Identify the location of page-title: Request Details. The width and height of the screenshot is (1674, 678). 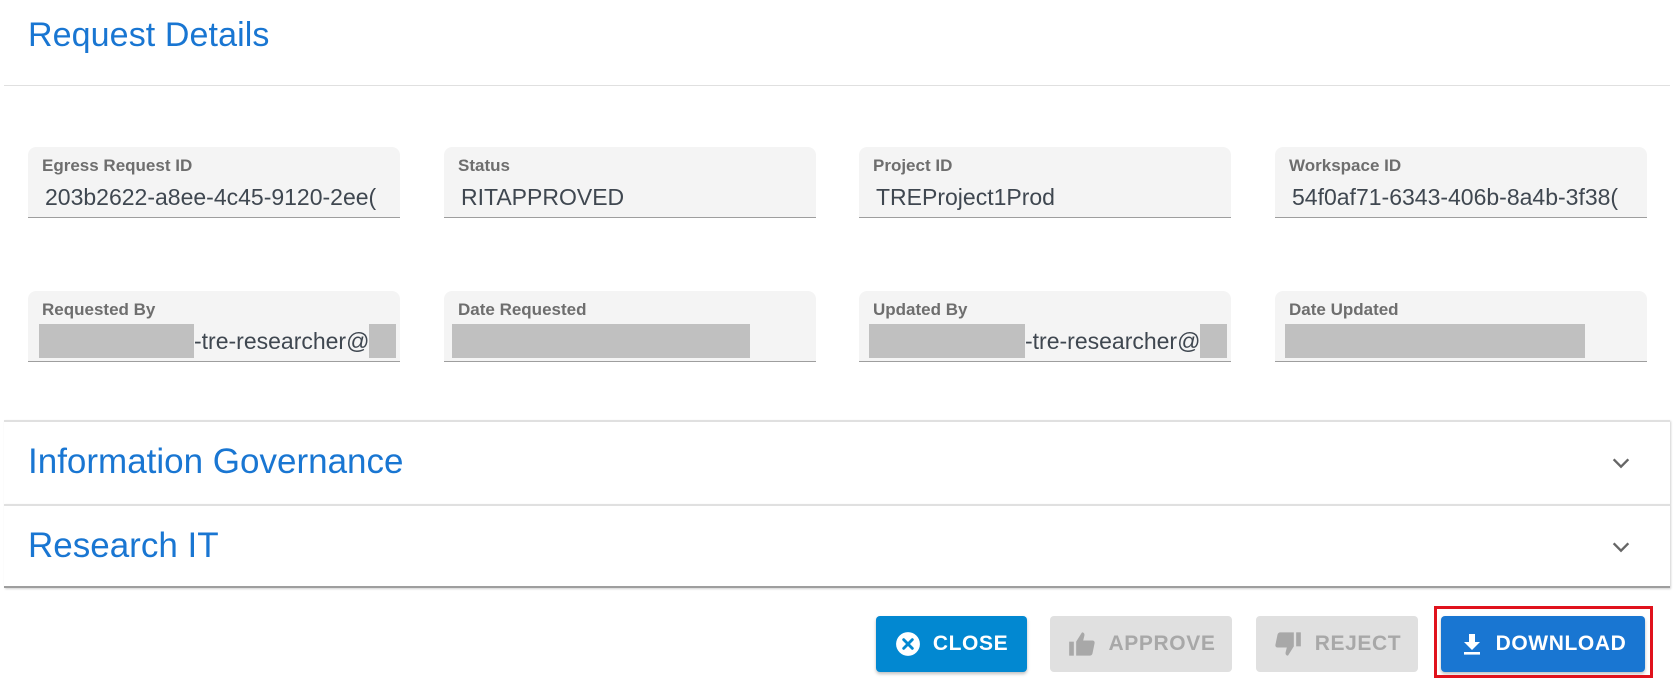
(149, 35).